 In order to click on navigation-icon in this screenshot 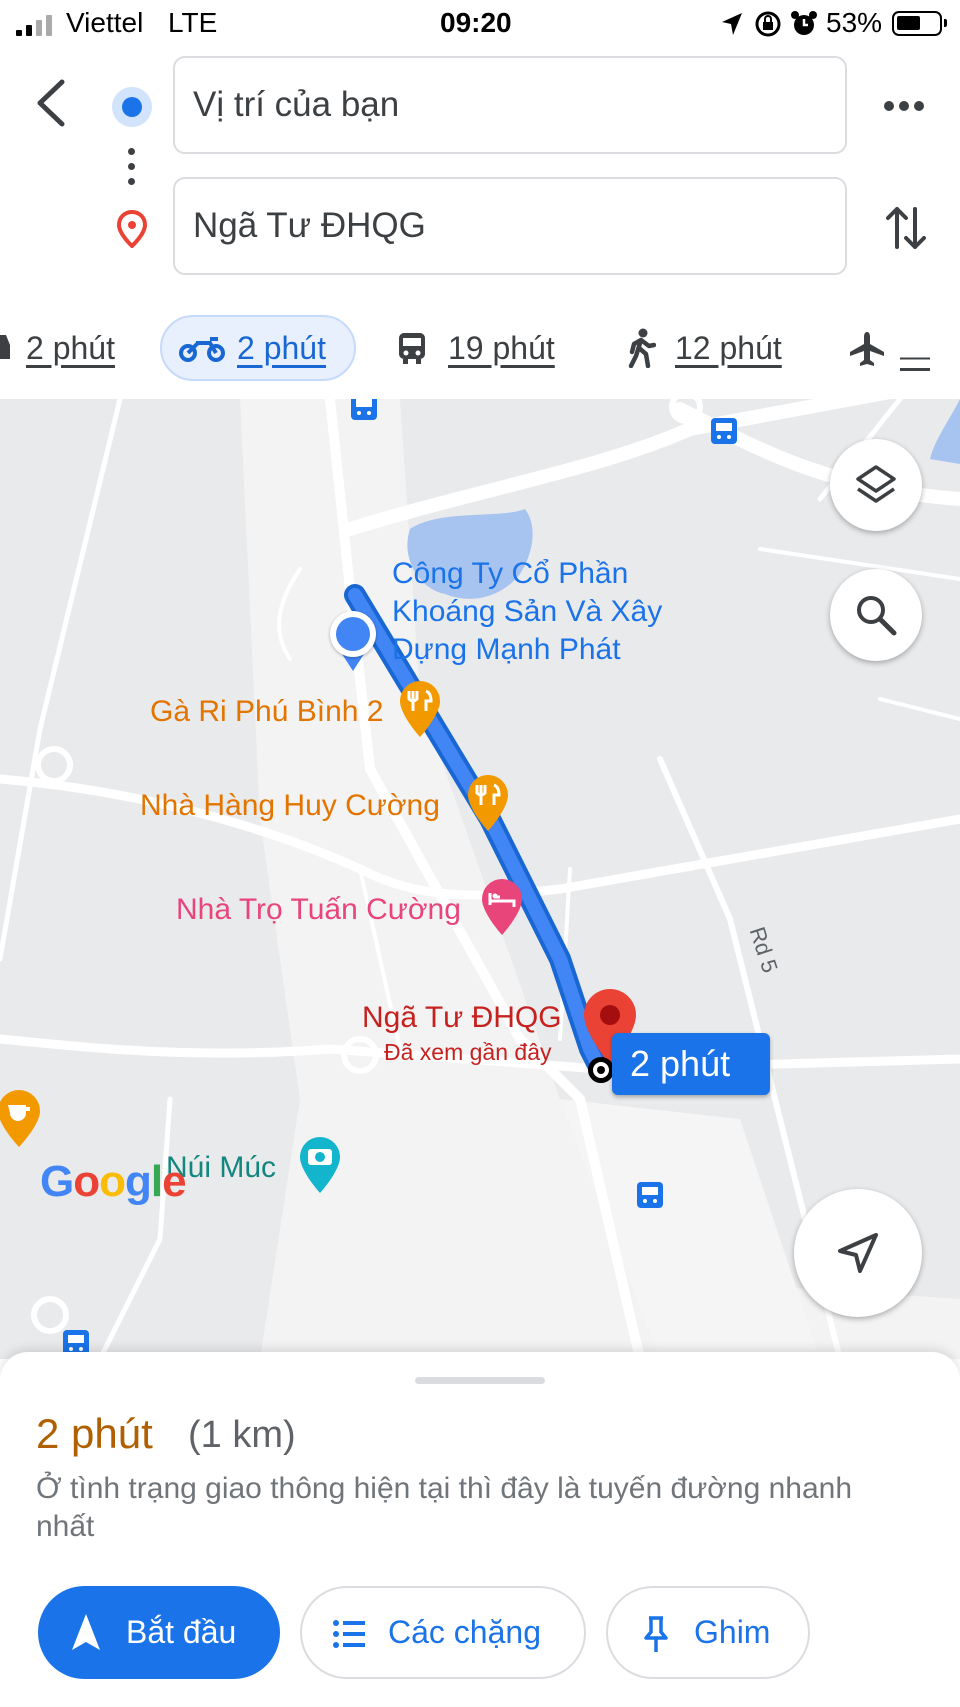, I will do `click(86, 1632)`.